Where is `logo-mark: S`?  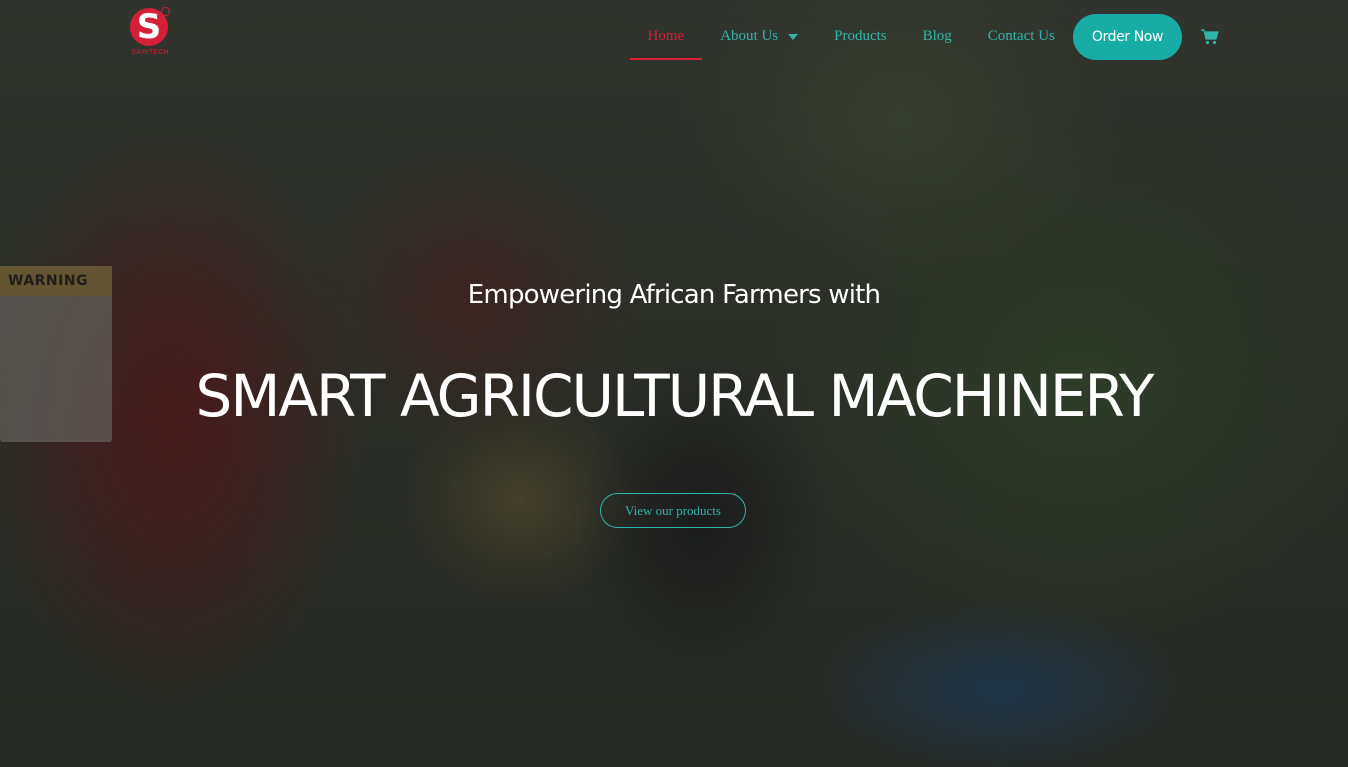 logo-mark: S is located at coordinates (150, 27).